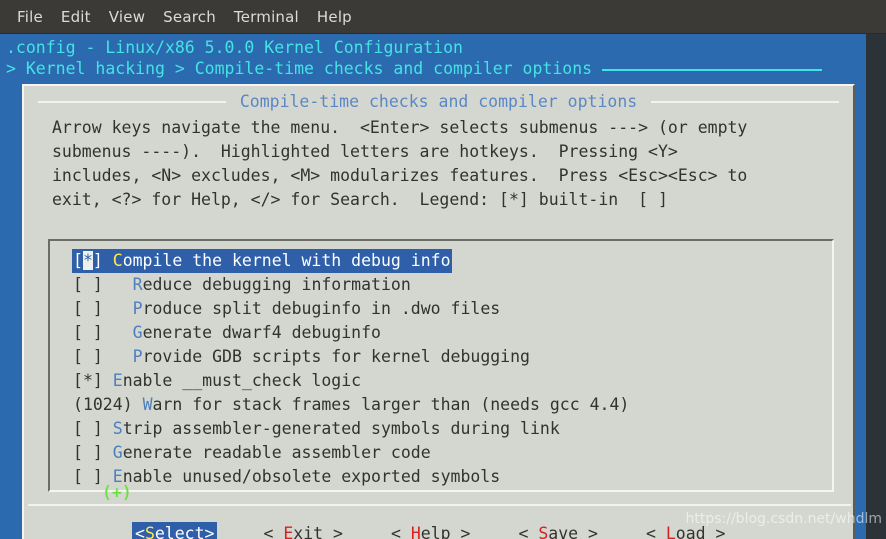 This screenshot has width=886, height=539. I want to click on button-load: < Load >, so click(686, 530).